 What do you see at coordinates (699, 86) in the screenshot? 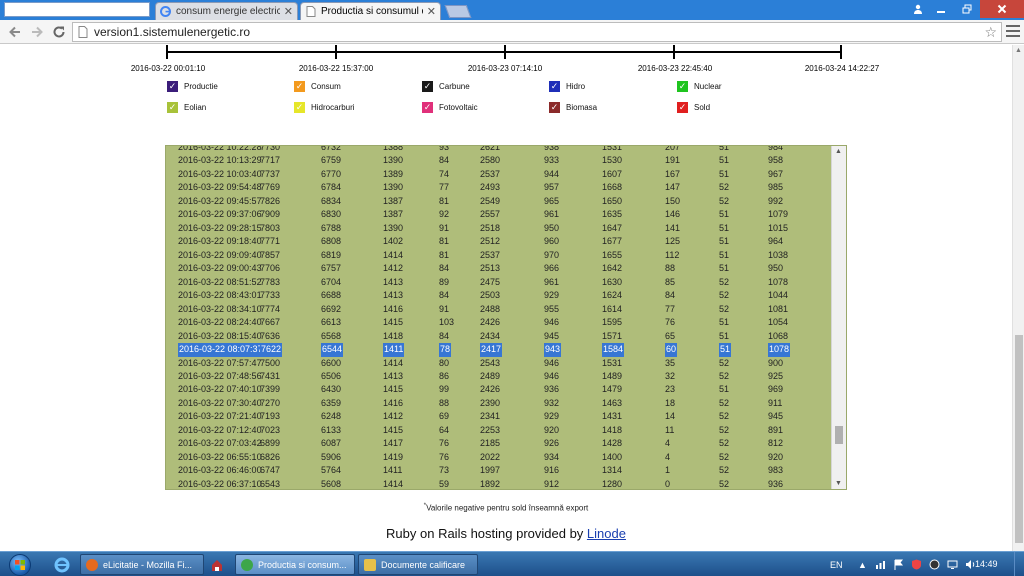
I see `legend-nuclear: ✓ Nuclear` at bounding box center [699, 86].